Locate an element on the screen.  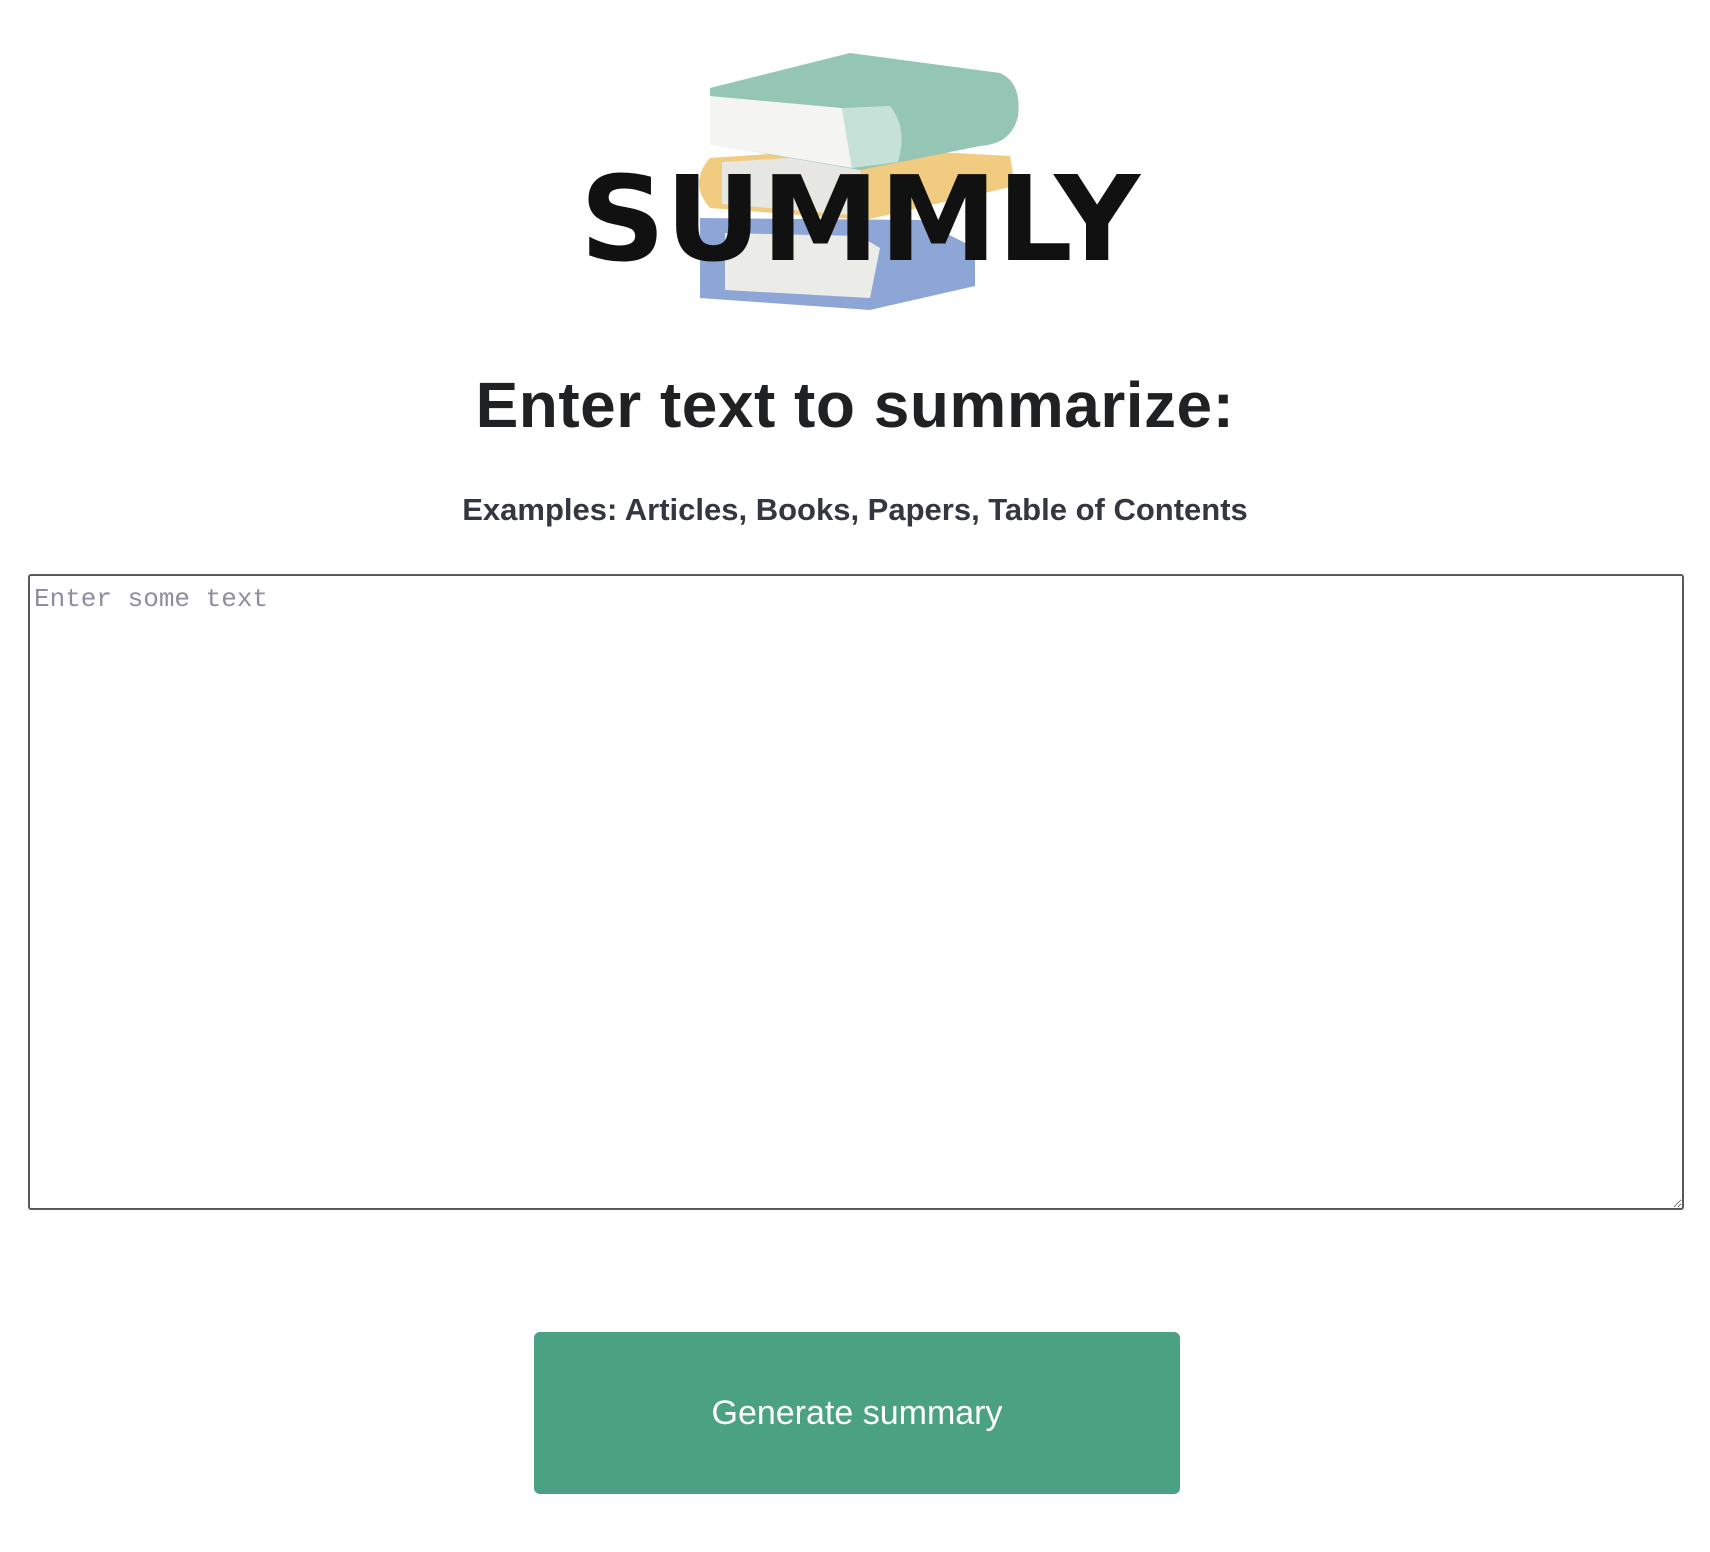
generate-summary-button: Generate summary is located at coordinates (857, 1413).